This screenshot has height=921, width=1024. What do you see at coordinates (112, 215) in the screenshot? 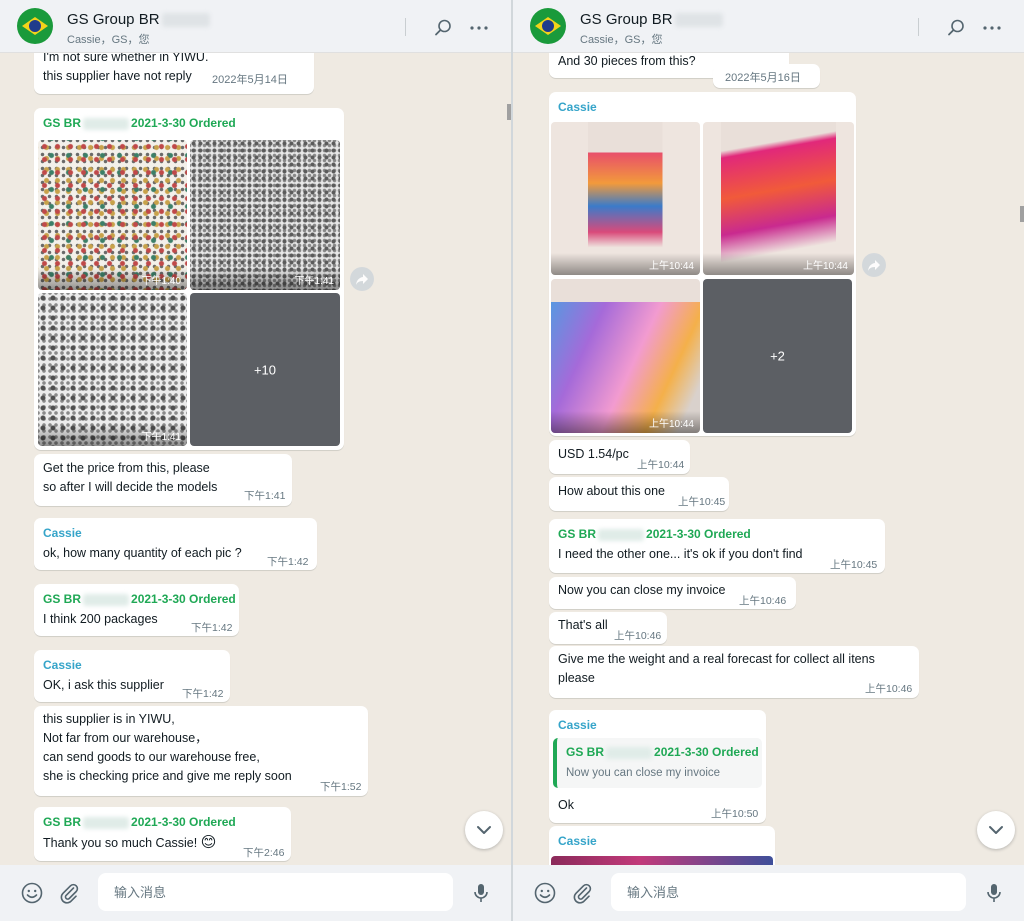
I see `image-thumbnail: 下午1:40` at bounding box center [112, 215].